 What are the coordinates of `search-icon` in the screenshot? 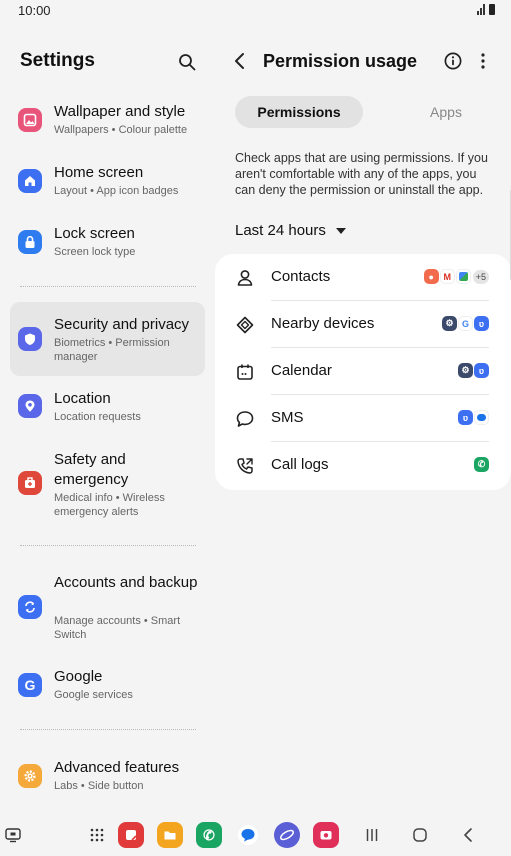 It's located at (187, 62).